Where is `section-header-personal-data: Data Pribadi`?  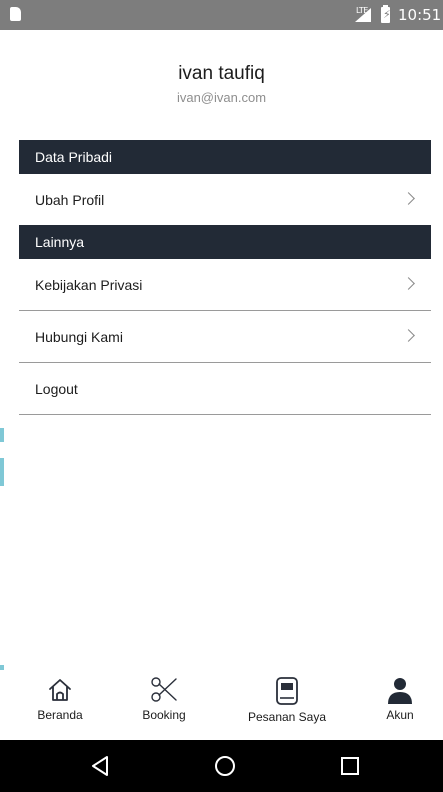
section-header-personal-data: Data Pribadi is located at coordinates (225, 157).